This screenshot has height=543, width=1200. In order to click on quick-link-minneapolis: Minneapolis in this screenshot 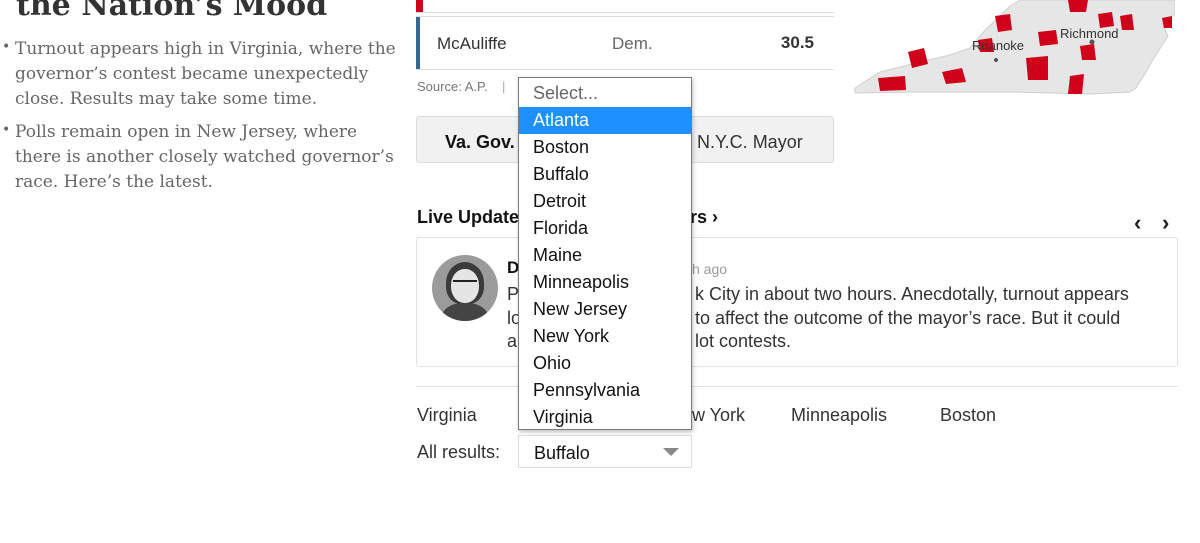, I will do `click(839, 415)`.